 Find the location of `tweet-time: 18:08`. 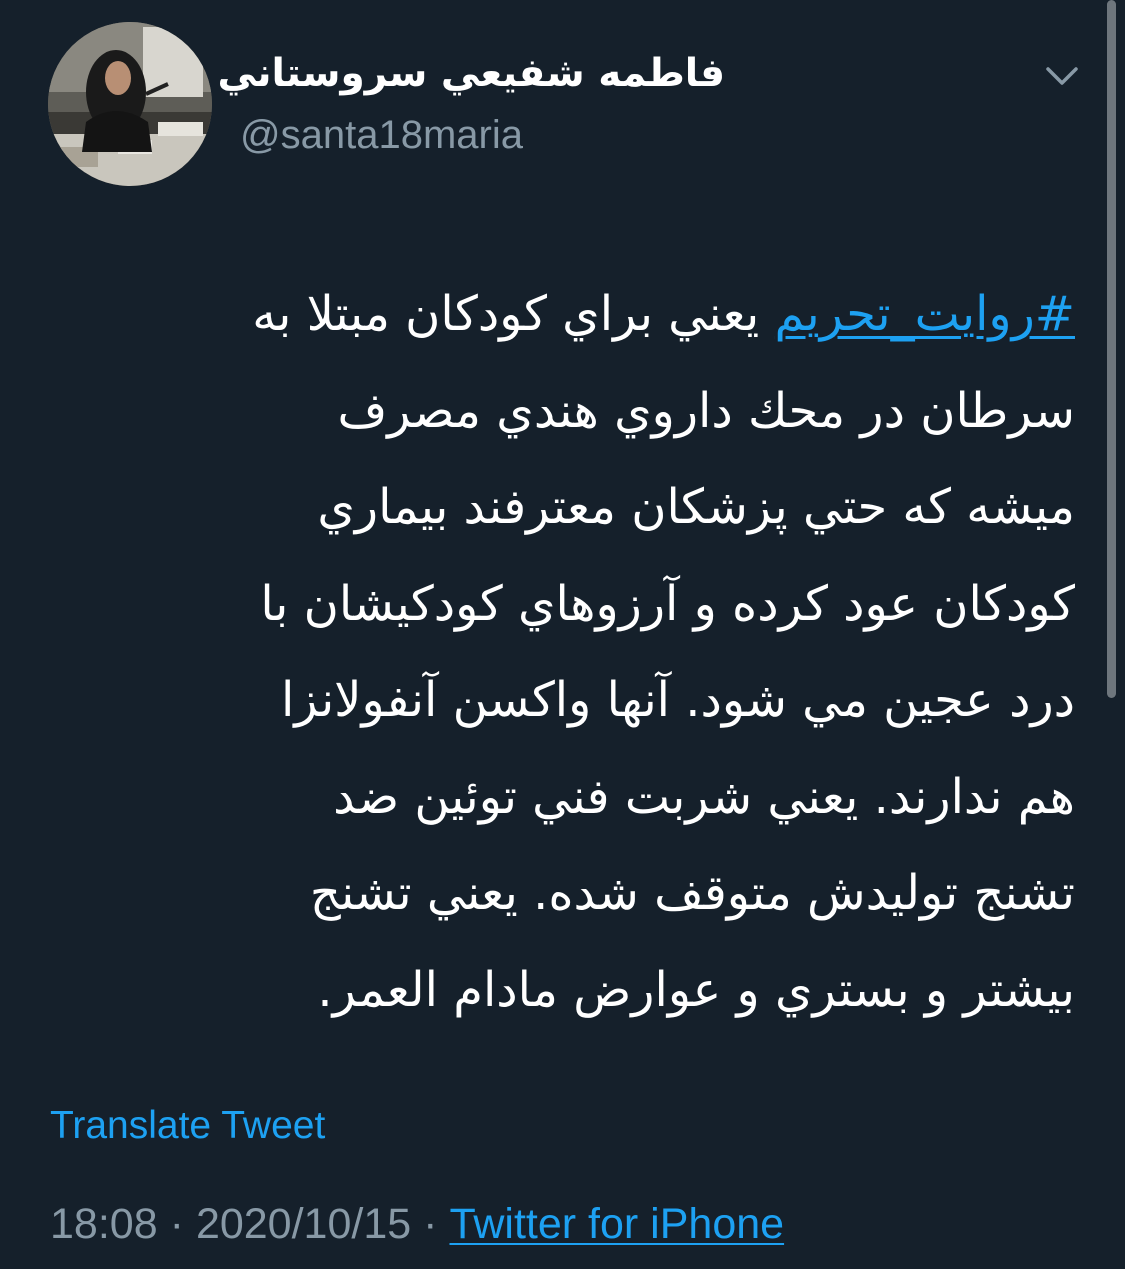

tweet-time: 18:08 is located at coordinates (104, 1224).